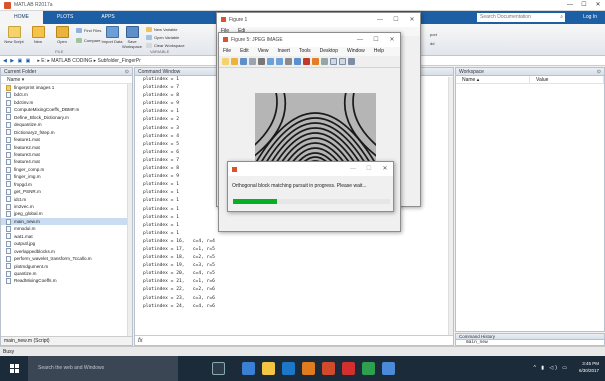  Describe the element at coordinates (234, 61) in the screenshot. I see `open-file-icon` at that location.